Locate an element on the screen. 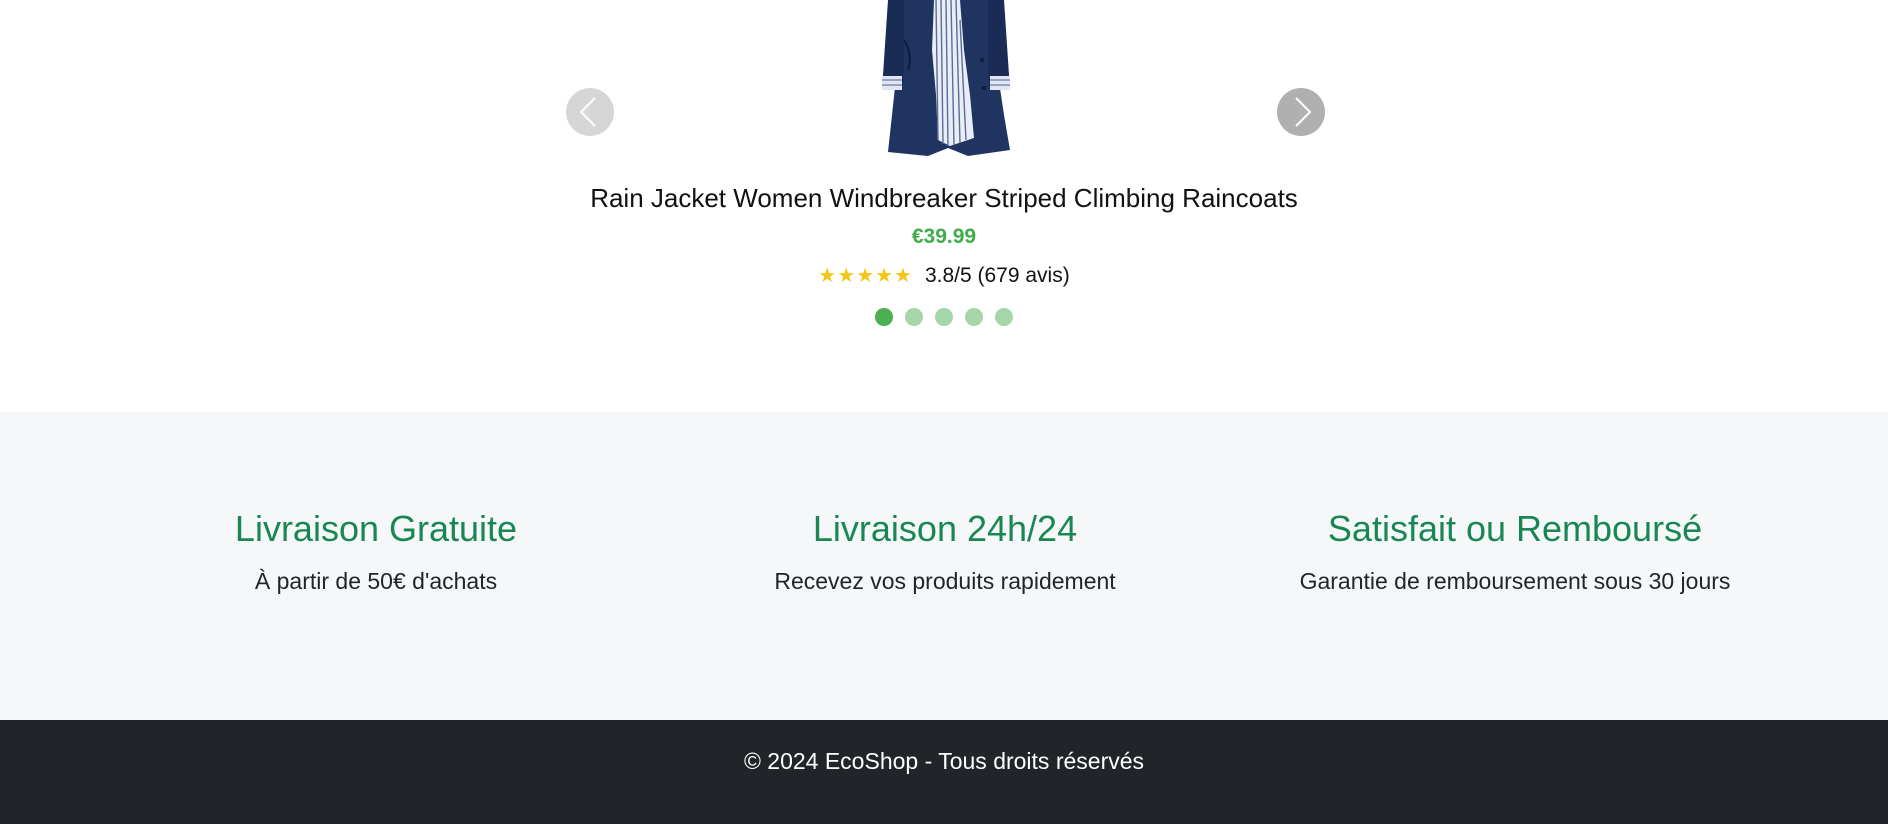  rating-text: 3.8/5 (679 avis) is located at coordinates (997, 275).